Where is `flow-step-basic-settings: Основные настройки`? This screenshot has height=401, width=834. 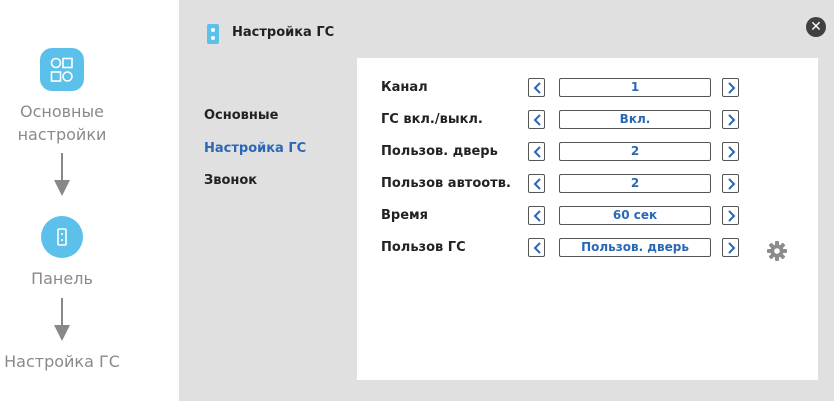
flow-step-basic-settings: Основные настройки is located at coordinates (62, 123).